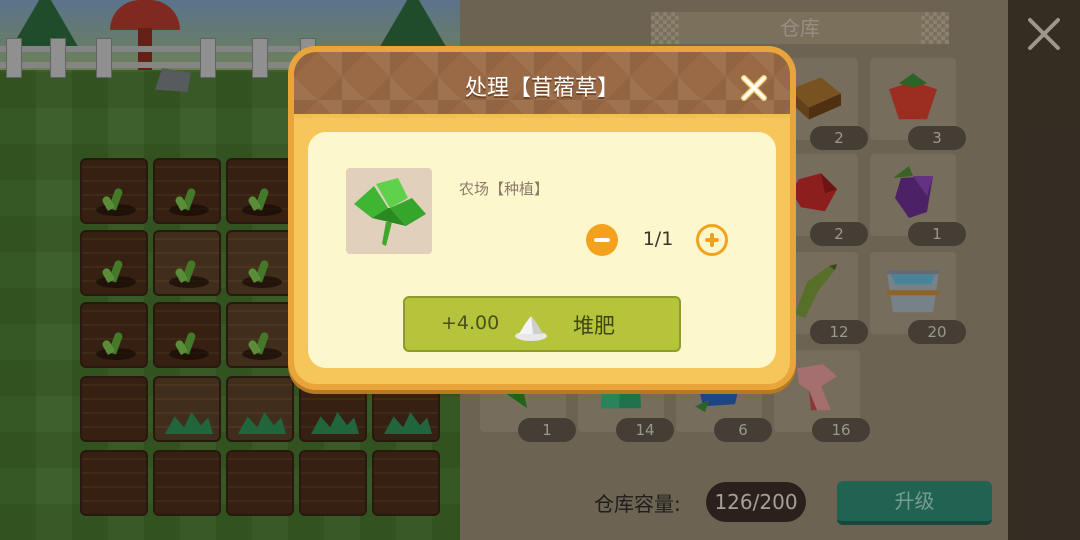  Describe the element at coordinates (645, 430) in the screenshot. I see `item-count: 14` at that location.